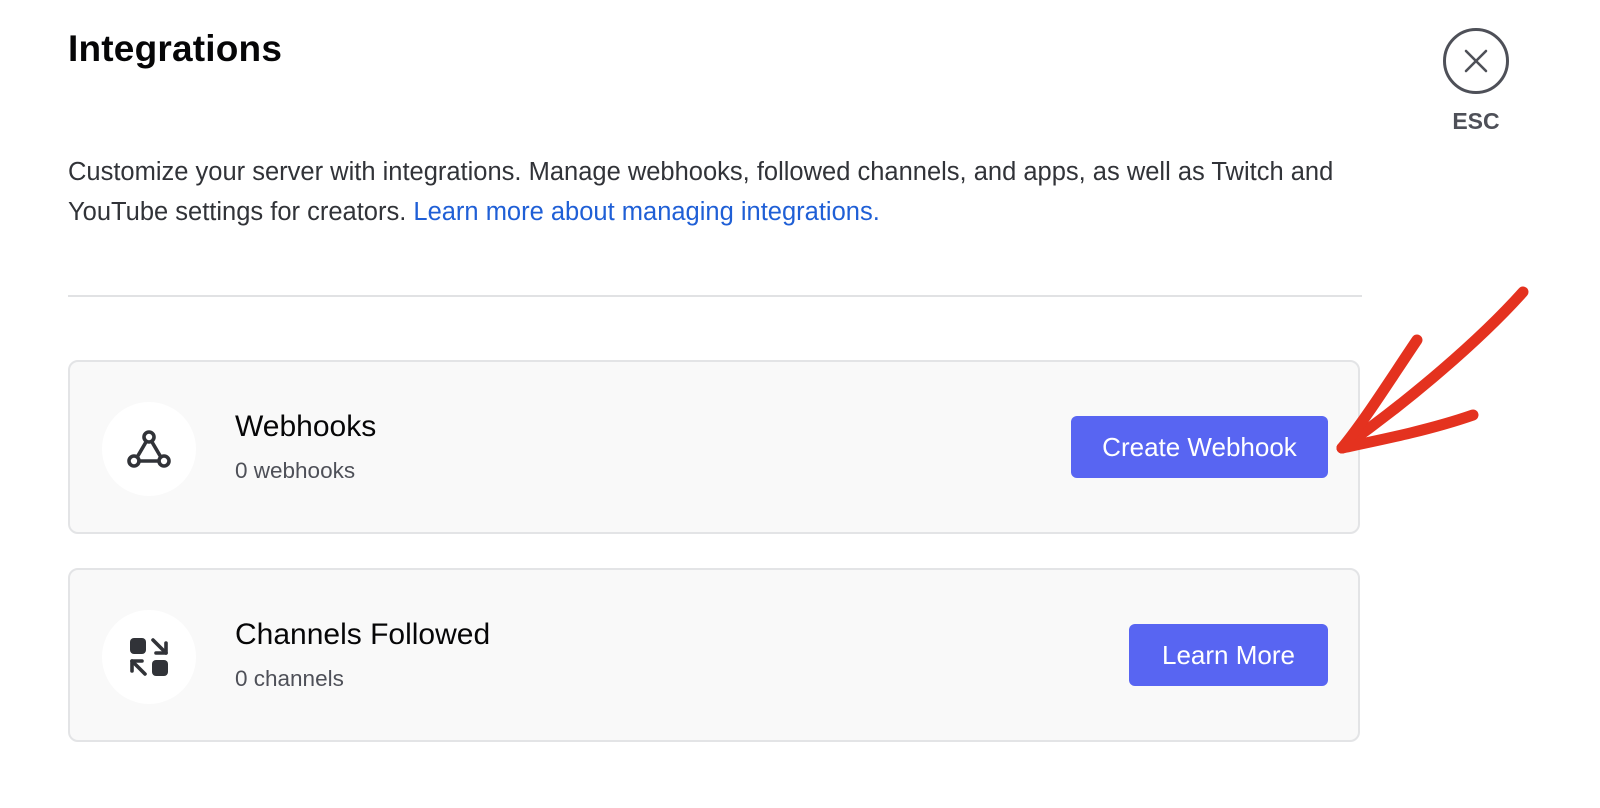  Describe the element at coordinates (1476, 121) in the screenshot. I see `esc-label: ESC` at that location.